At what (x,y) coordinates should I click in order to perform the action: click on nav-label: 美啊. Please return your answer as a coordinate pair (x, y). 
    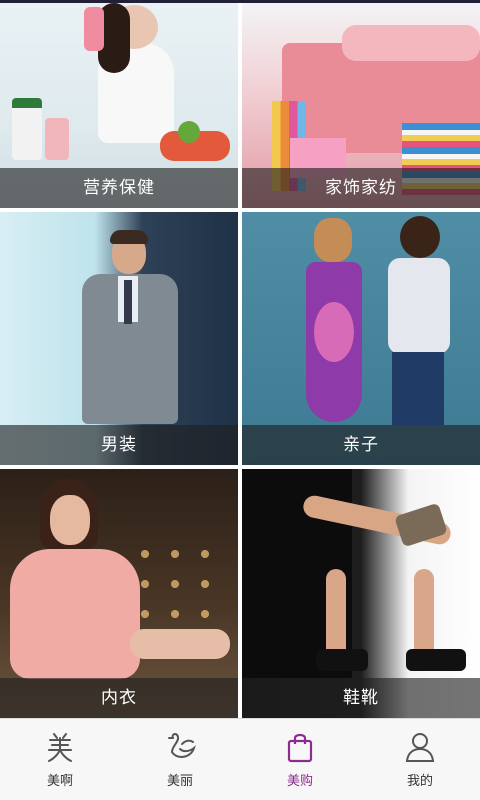
    Looking at the image, I should click on (59, 781).